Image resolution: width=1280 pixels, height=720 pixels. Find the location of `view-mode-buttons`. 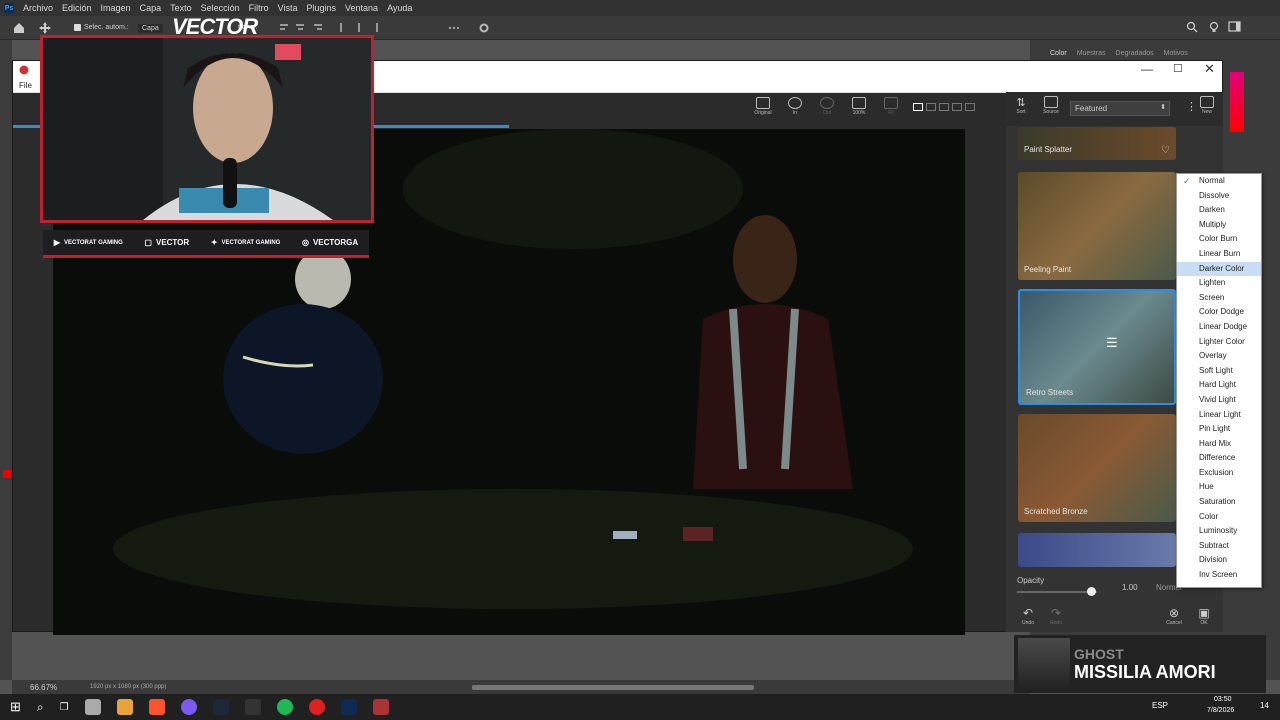

view-mode-buttons is located at coordinates (944, 107).